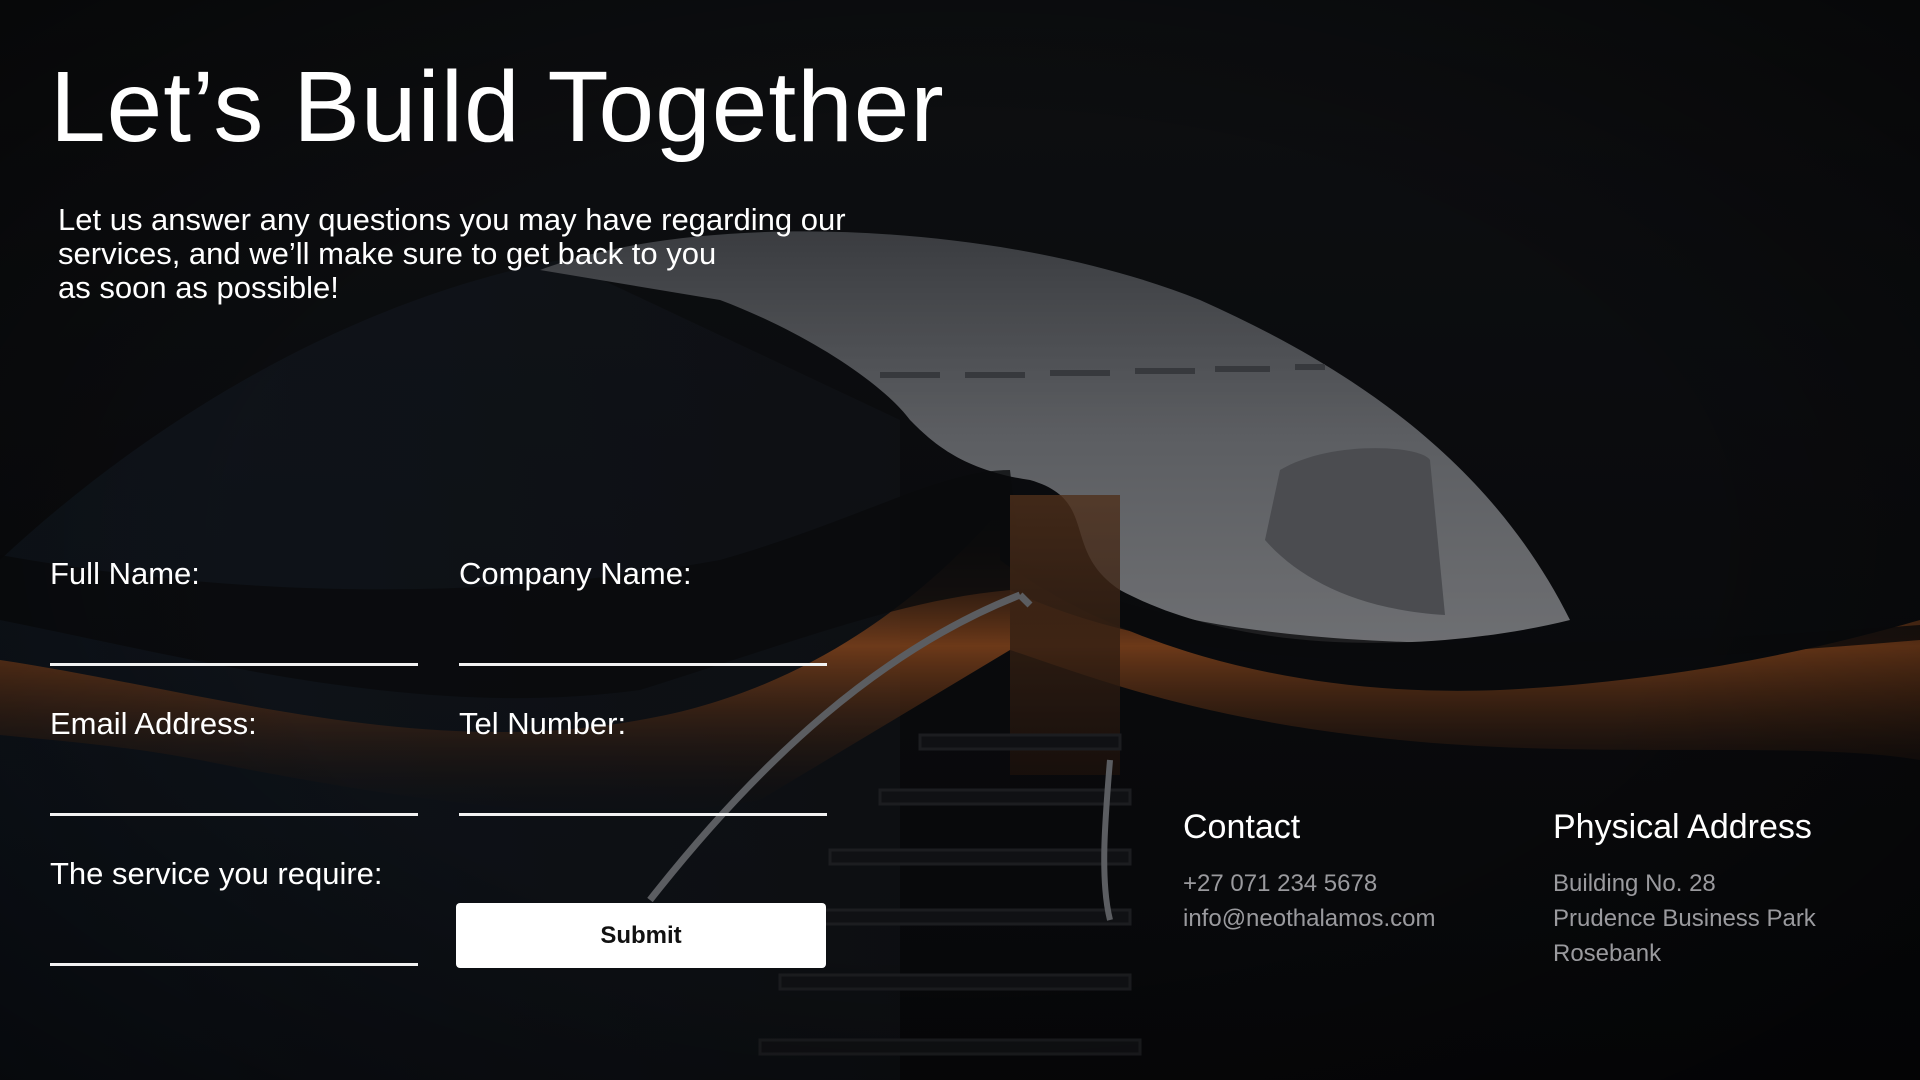  Describe the element at coordinates (198, 287) in the screenshot. I see `subtitle-line: as soon as possible!` at that location.